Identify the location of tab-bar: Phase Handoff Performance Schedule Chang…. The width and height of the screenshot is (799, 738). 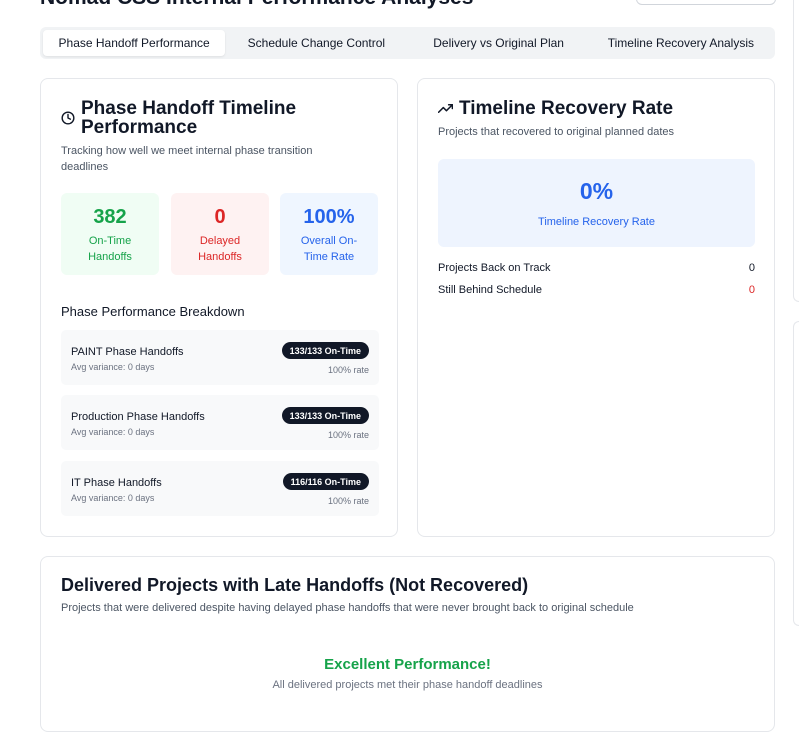
(407, 43).